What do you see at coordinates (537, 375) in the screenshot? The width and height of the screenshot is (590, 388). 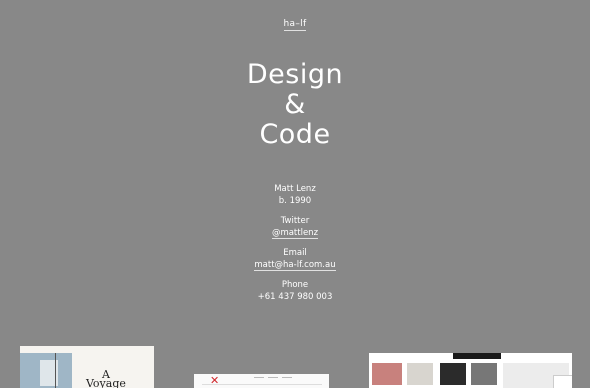 I see `featured-image` at bounding box center [537, 375].